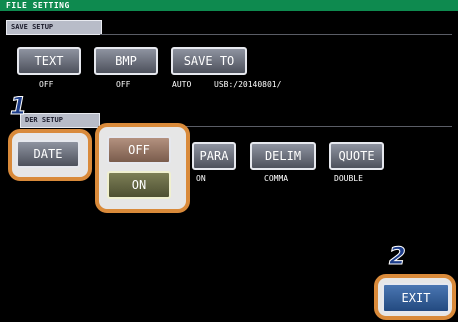  What do you see at coordinates (214, 156) in the screenshot?
I see `para-button: PARA` at bounding box center [214, 156].